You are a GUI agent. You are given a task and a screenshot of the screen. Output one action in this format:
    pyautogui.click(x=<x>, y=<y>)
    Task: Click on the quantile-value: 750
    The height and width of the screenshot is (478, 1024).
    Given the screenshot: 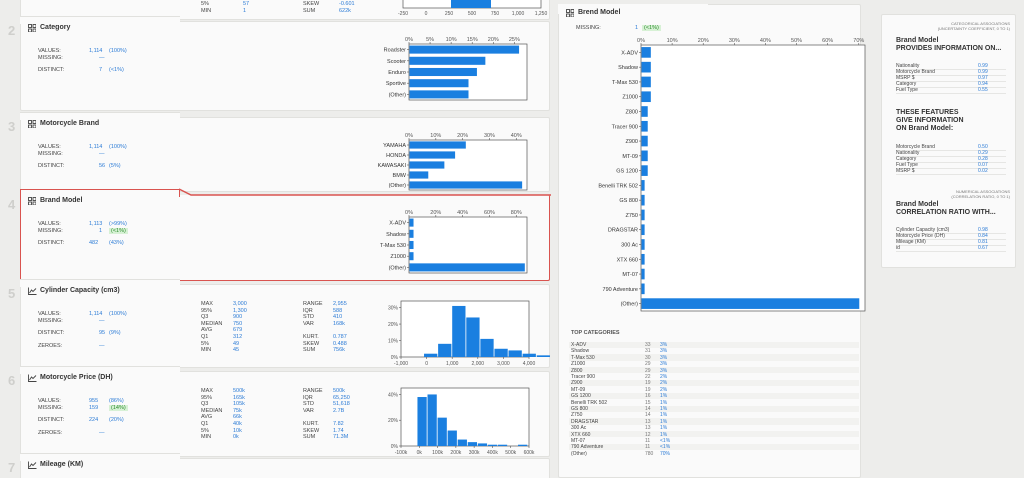 What is the action you would take?
    pyautogui.click(x=238, y=323)
    